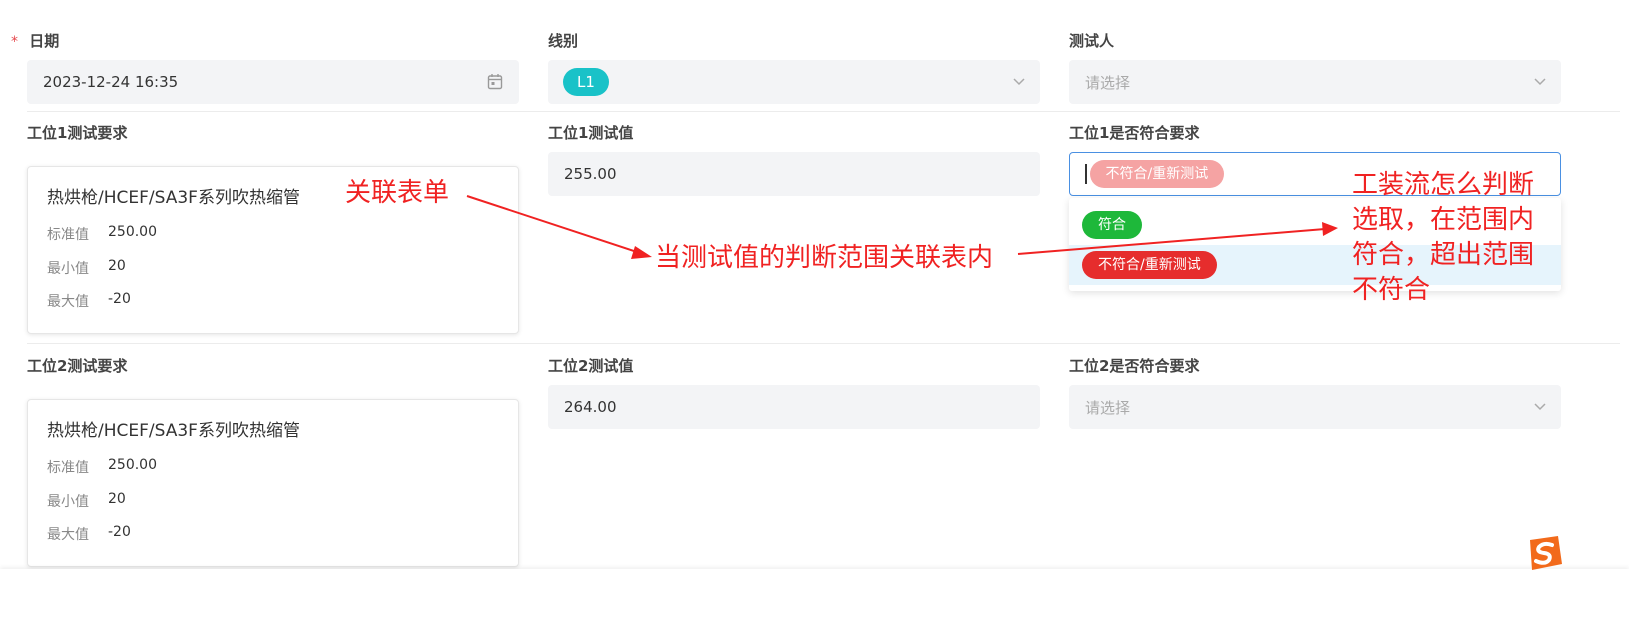 This screenshot has width=1629, height=618. Describe the element at coordinates (902, 227) in the screenshot. I see `annotation-arrows` at that location.